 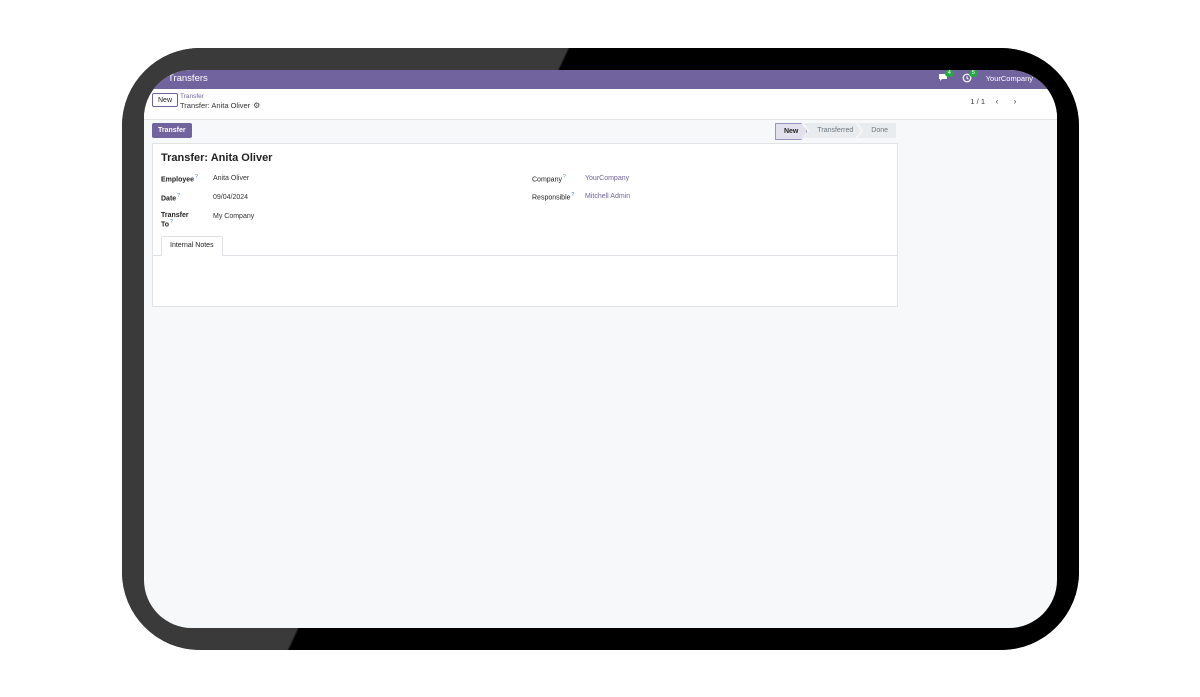 I want to click on activities-badge: 5, so click(x=973, y=73).